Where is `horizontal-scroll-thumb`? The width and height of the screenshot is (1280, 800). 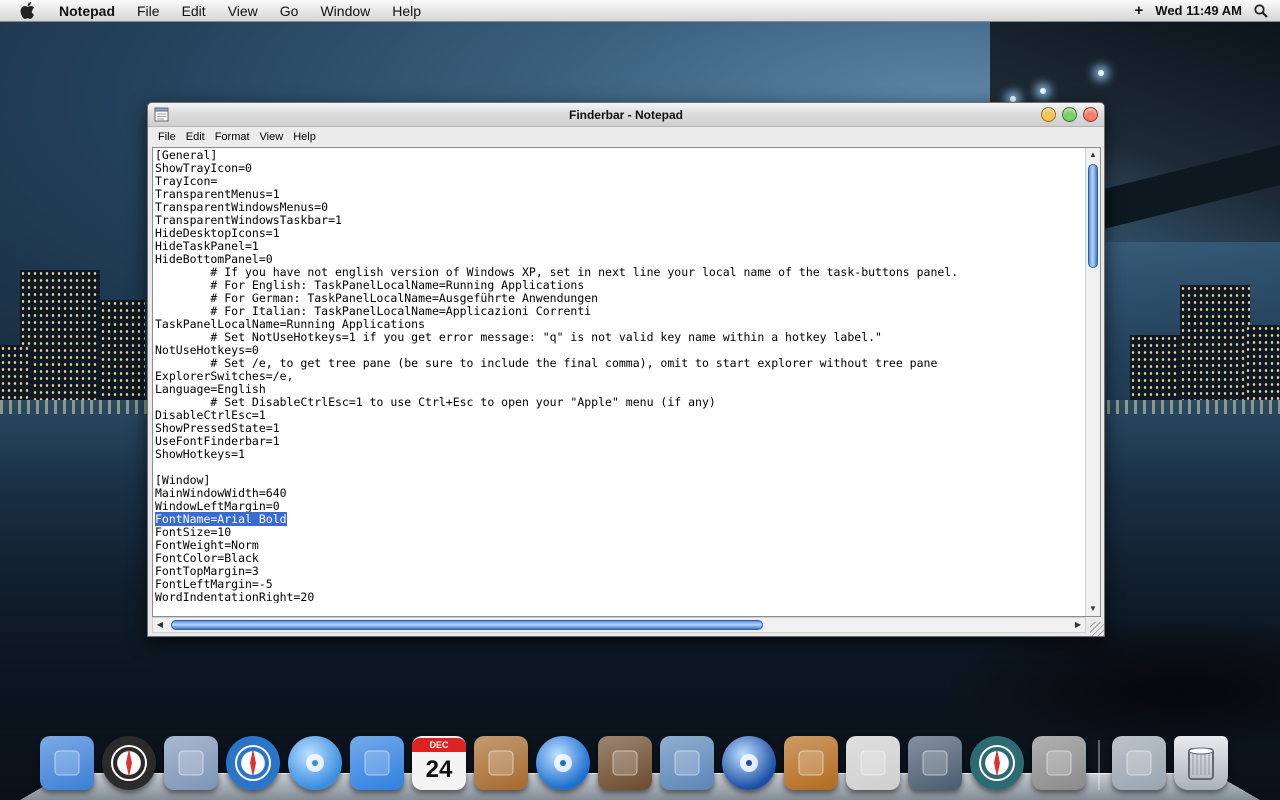
horizontal-scroll-thumb is located at coordinates (467, 625).